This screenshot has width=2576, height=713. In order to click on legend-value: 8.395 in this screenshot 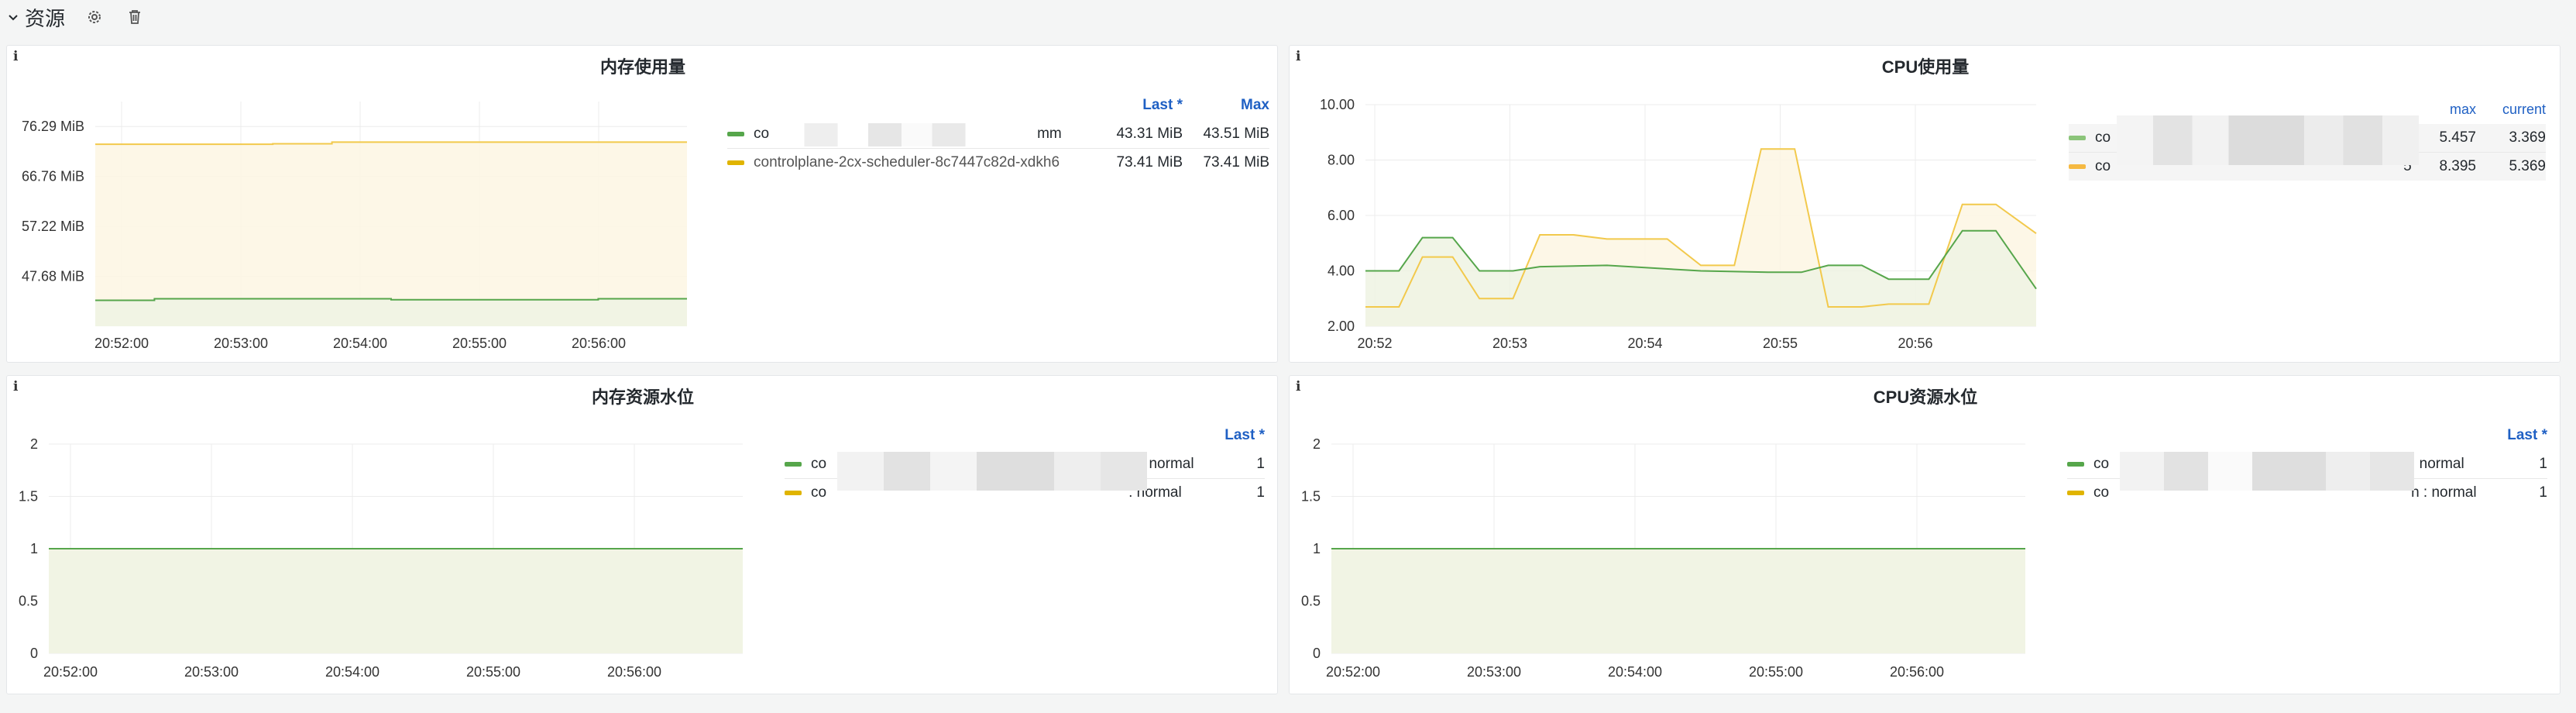, I will do `click(2449, 166)`.